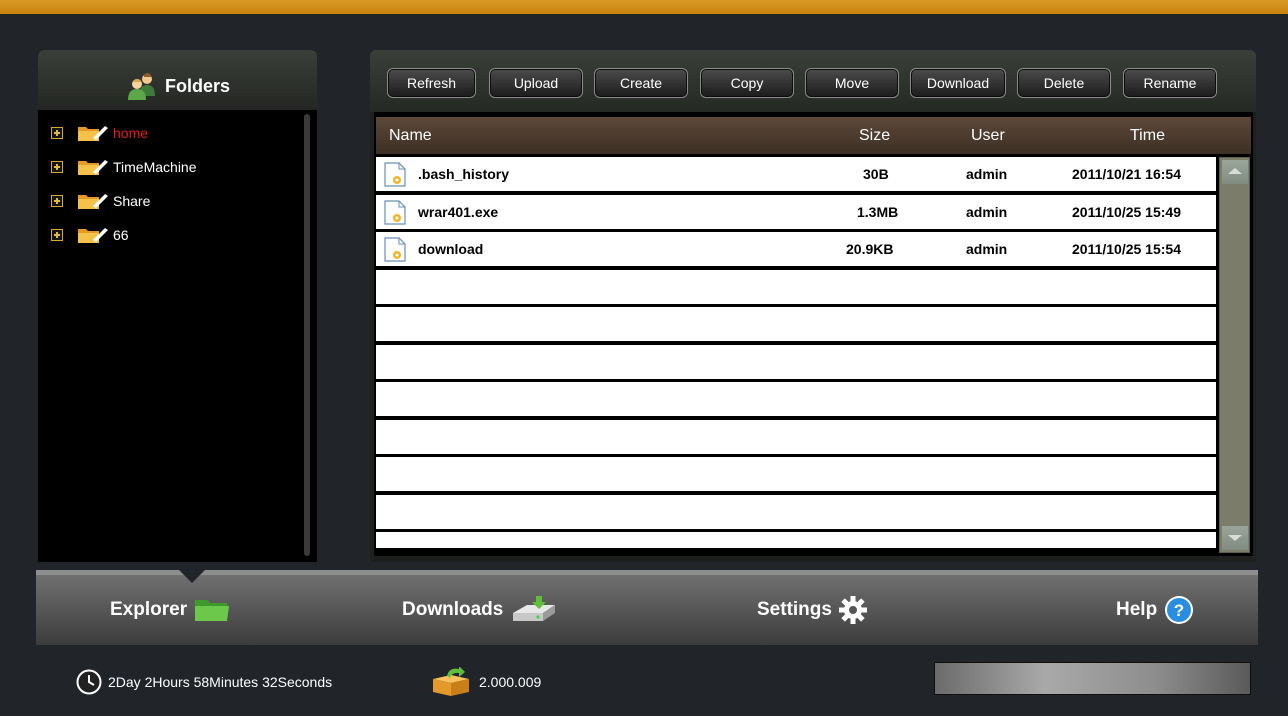 This screenshot has height=716, width=1288. I want to click on nav-downloads: Downloads, so click(480, 610).